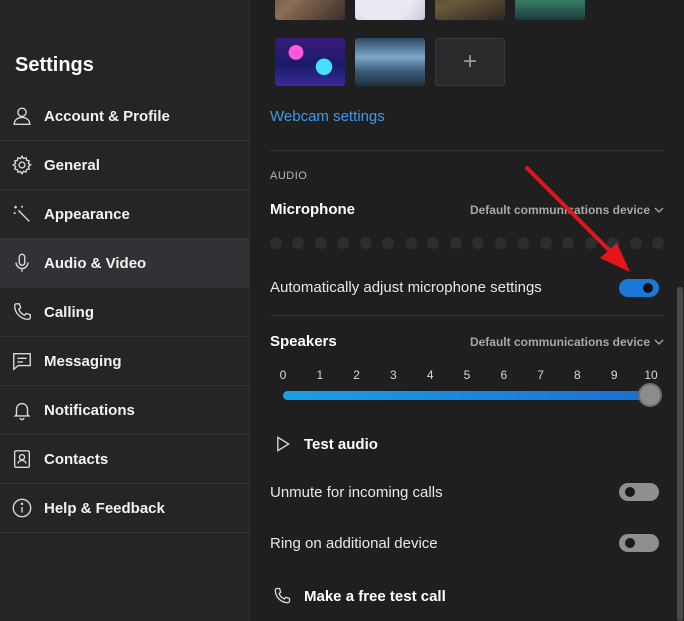 The image size is (684, 621). What do you see at coordinates (95, 263) in the screenshot?
I see `sidebar-item-label: Audio & Video` at bounding box center [95, 263].